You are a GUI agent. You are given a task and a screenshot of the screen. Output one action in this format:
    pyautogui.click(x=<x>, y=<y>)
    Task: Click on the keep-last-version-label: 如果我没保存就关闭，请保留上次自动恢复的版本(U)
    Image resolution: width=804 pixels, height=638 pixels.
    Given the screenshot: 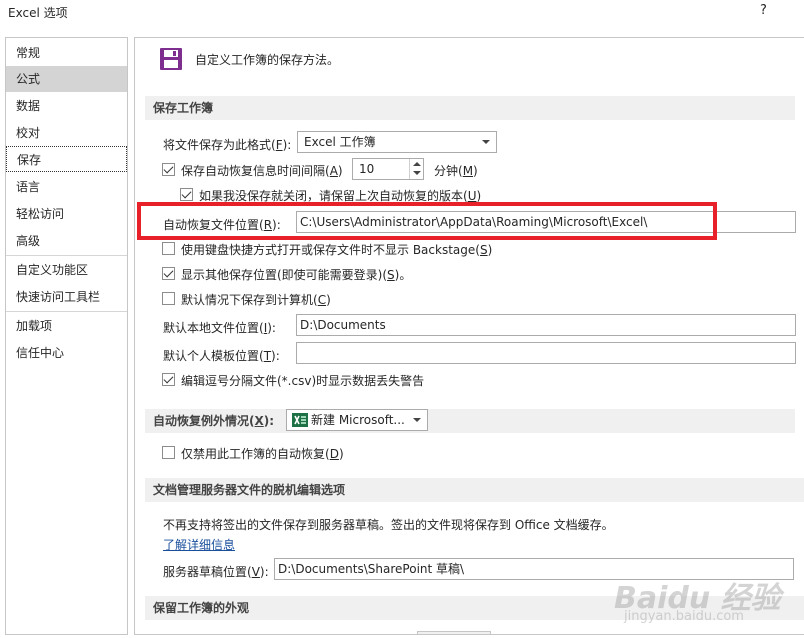 What is the action you would take?
    pyautogui.click(x=340, y=196)
    